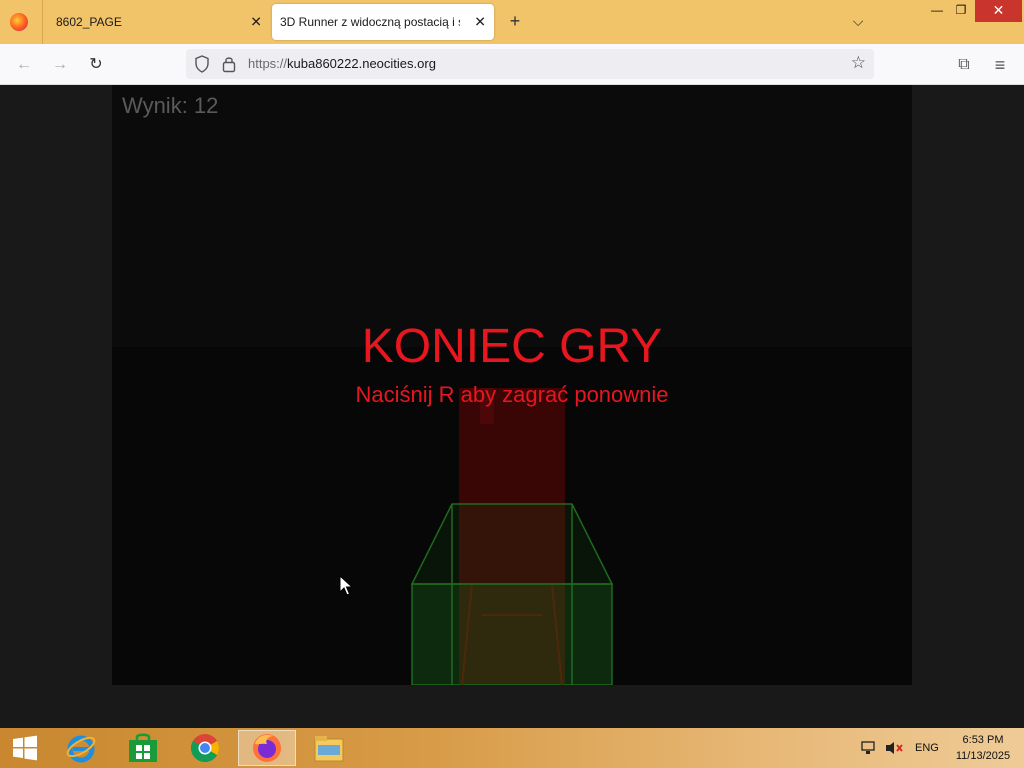 The image size is (1024, 768). I want to click on tab-title: 3D Runner z widoczną postacią i sko, so click(370, 22).